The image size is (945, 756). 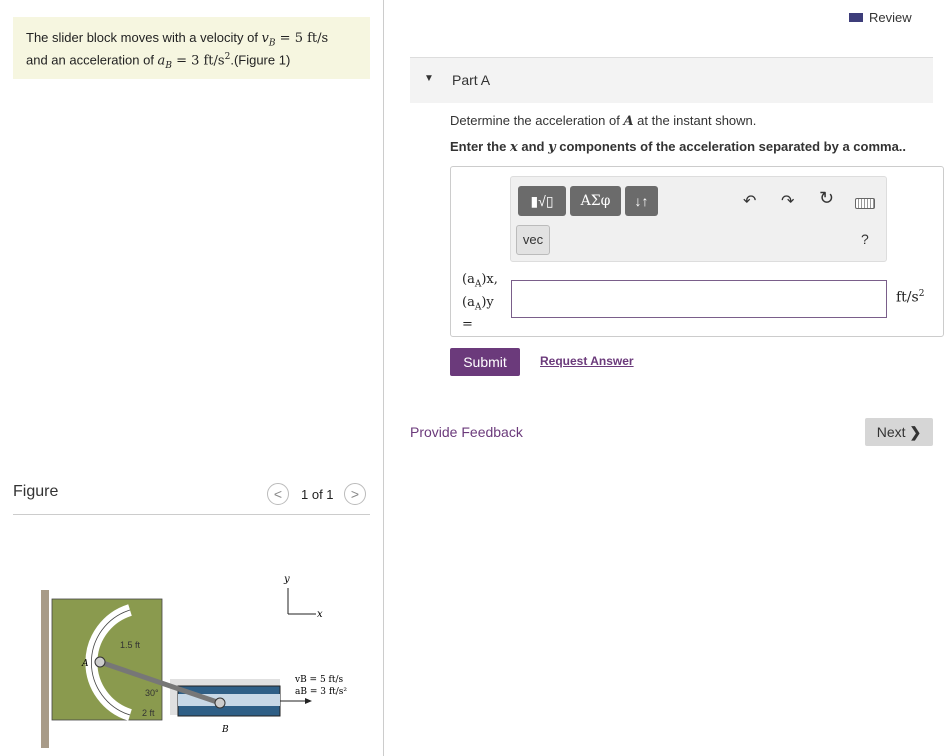 I want to click on vb-label: vB = 5 ft/s, so click(x=319, y=680).